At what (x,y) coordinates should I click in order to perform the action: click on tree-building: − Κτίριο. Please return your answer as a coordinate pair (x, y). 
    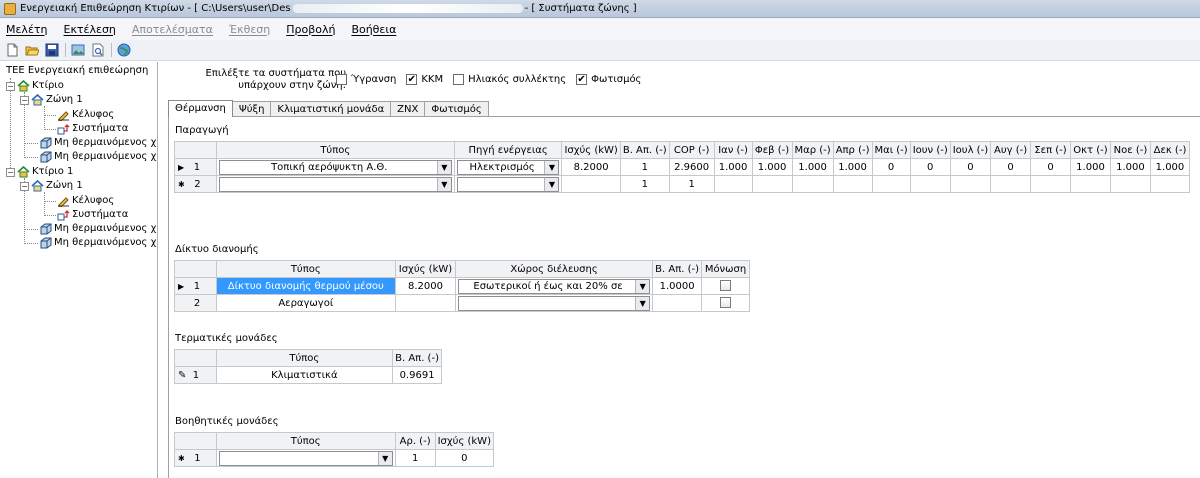
    Looking at the image, I should click on (35, 86).